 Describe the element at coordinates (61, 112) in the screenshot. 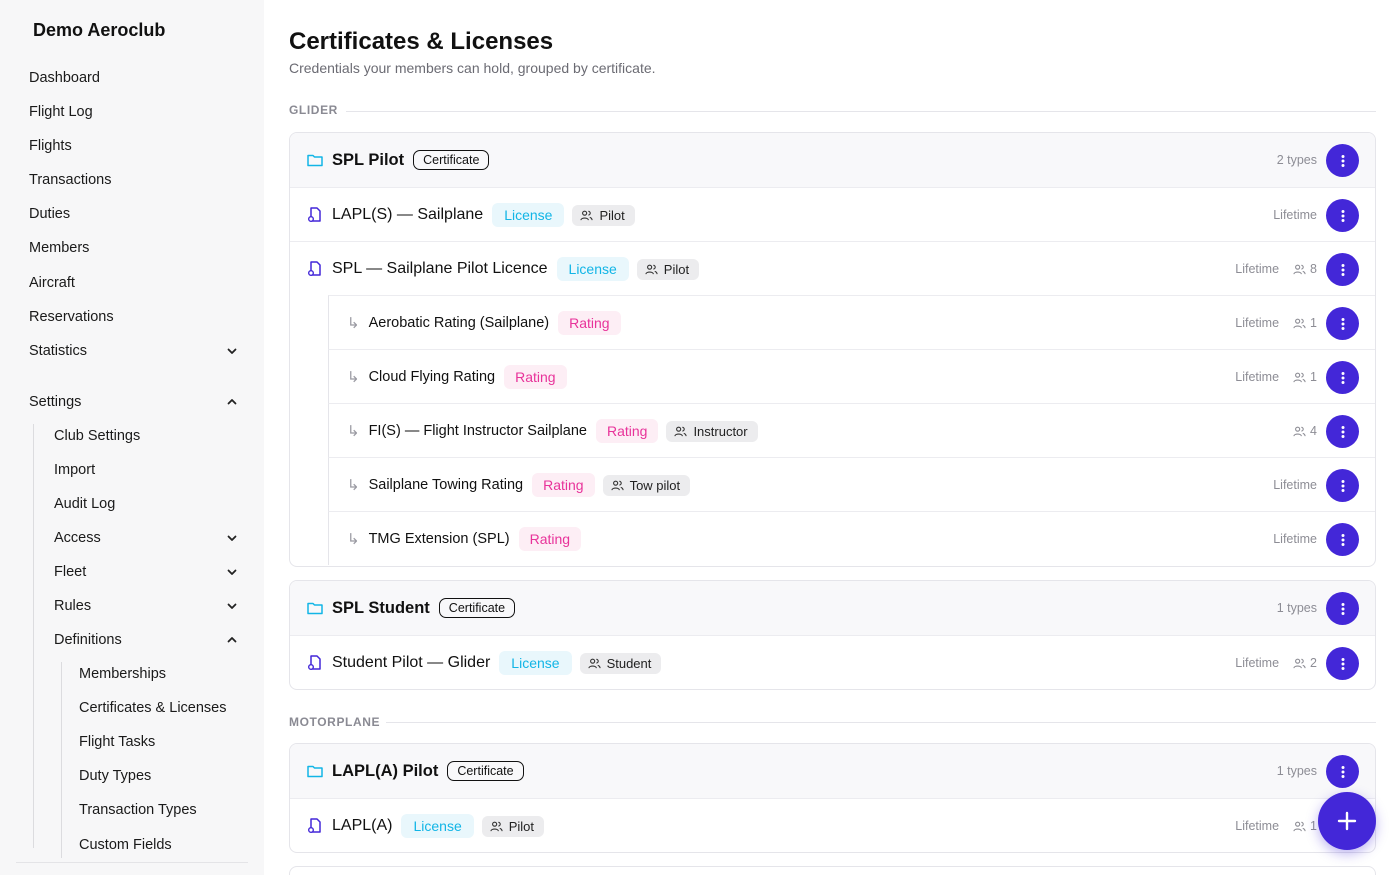

I see `nav-flight-log: Flight Log` at that location.